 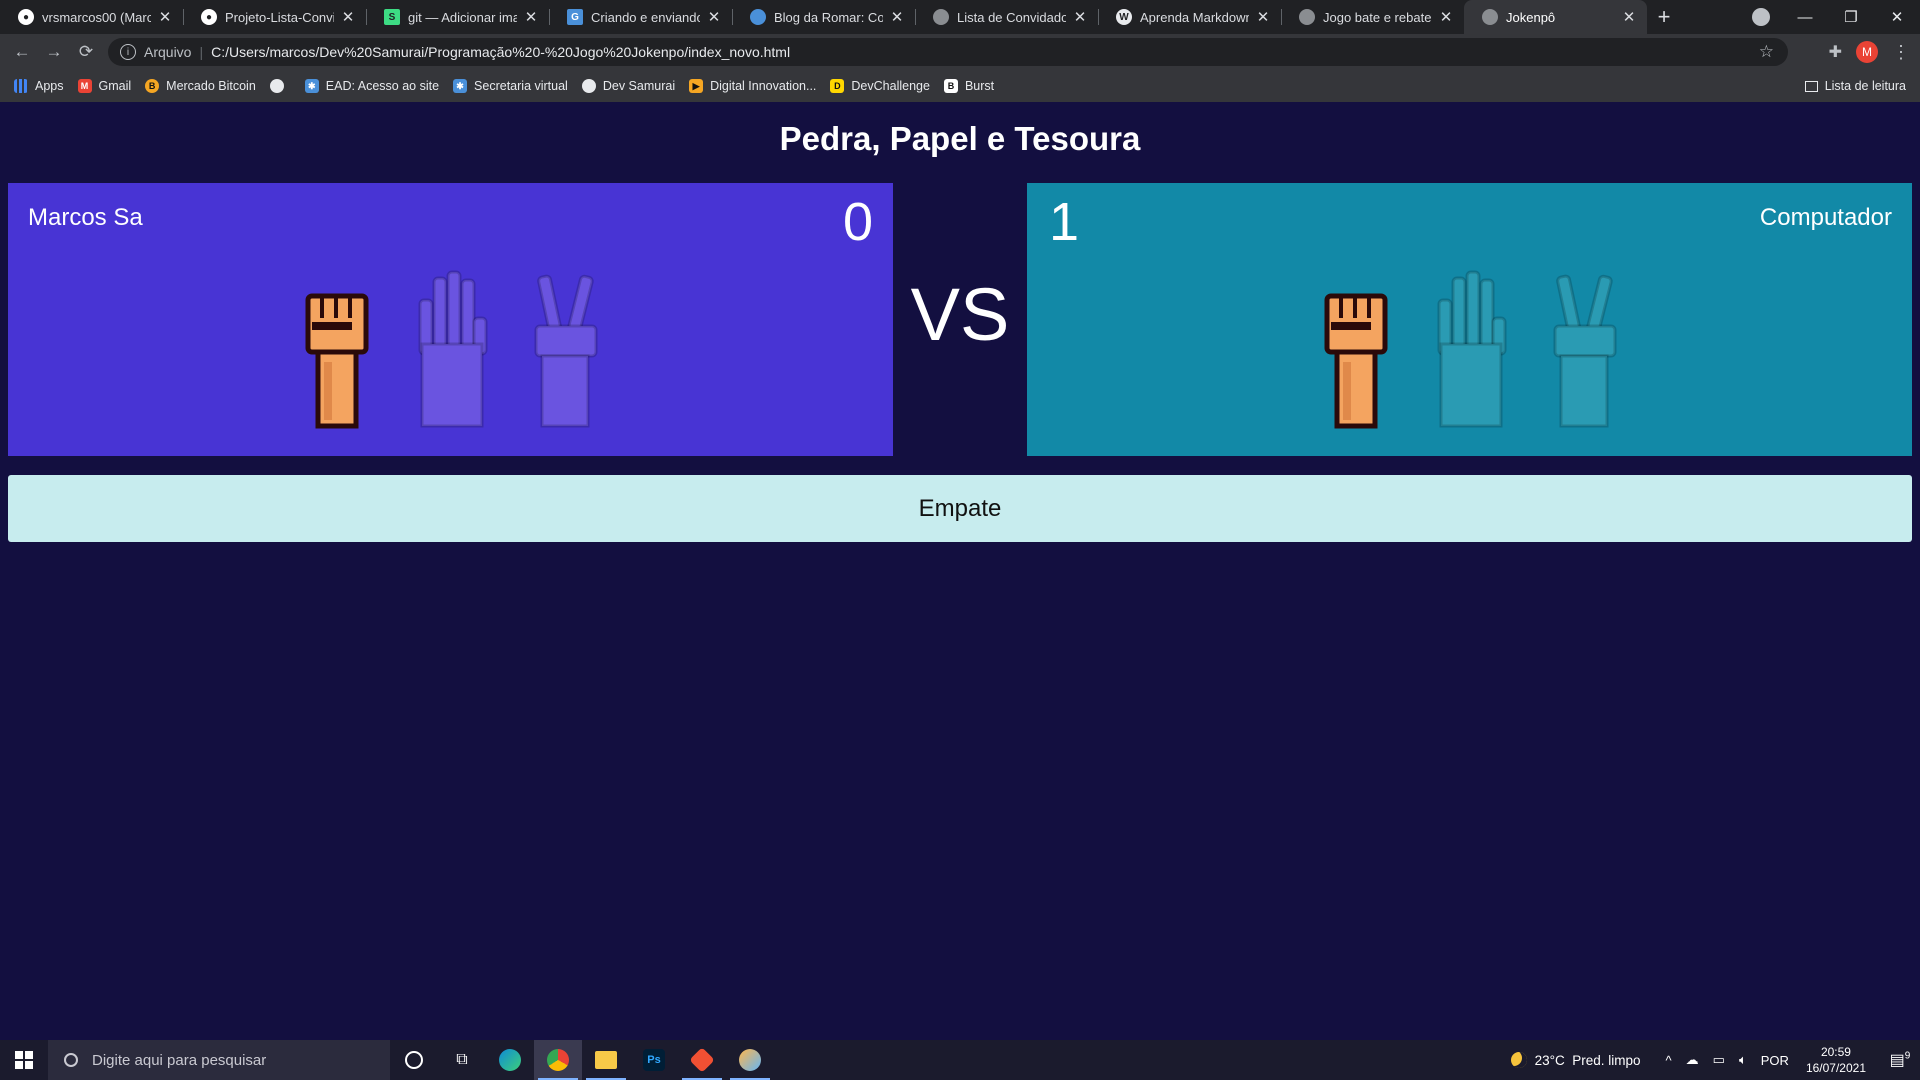 I want to click on taskbar-git, so click(x=702, y=1060).